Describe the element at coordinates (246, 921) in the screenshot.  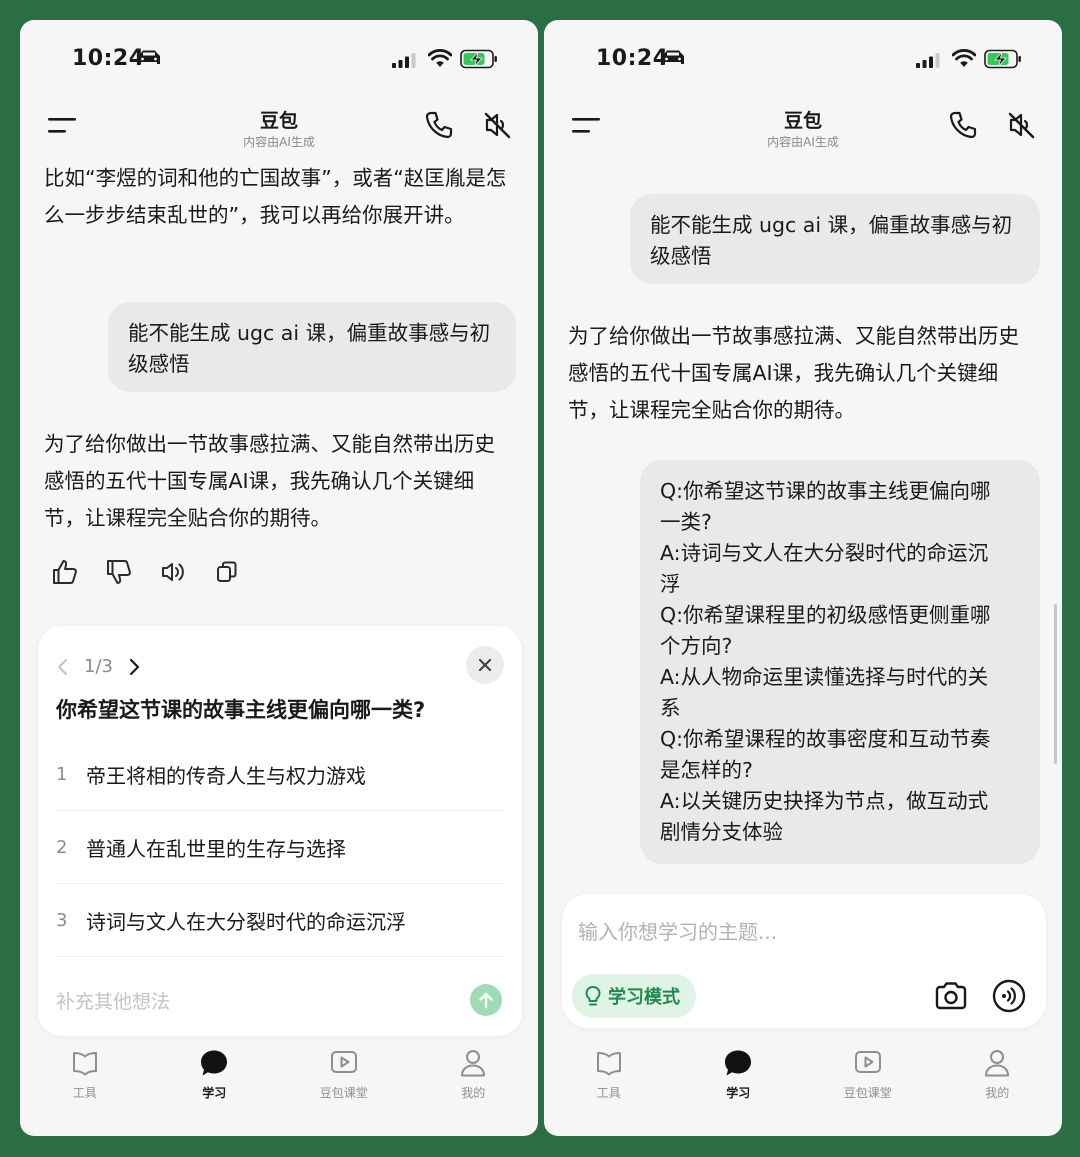
I see `option-text: 诗词与文人在大分裂时代的命运沉浮` at that location.